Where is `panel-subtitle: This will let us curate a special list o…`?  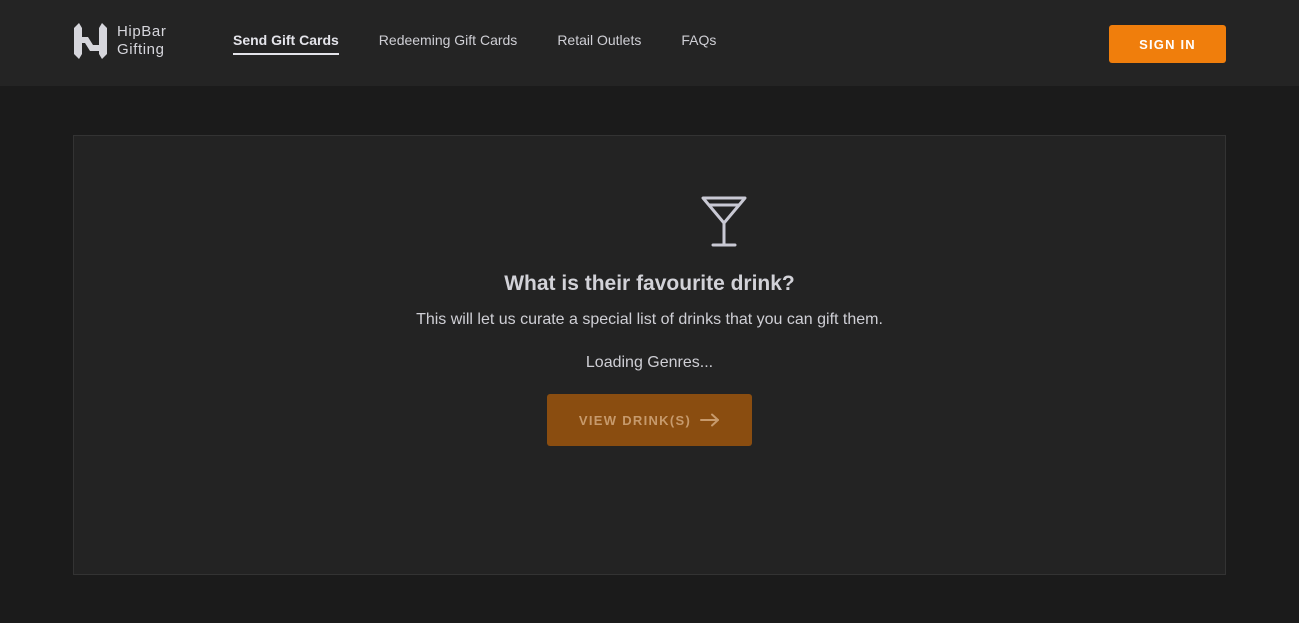
panel-subtitle: This will let us curate a special list o… is located at coordinates (649, 319).